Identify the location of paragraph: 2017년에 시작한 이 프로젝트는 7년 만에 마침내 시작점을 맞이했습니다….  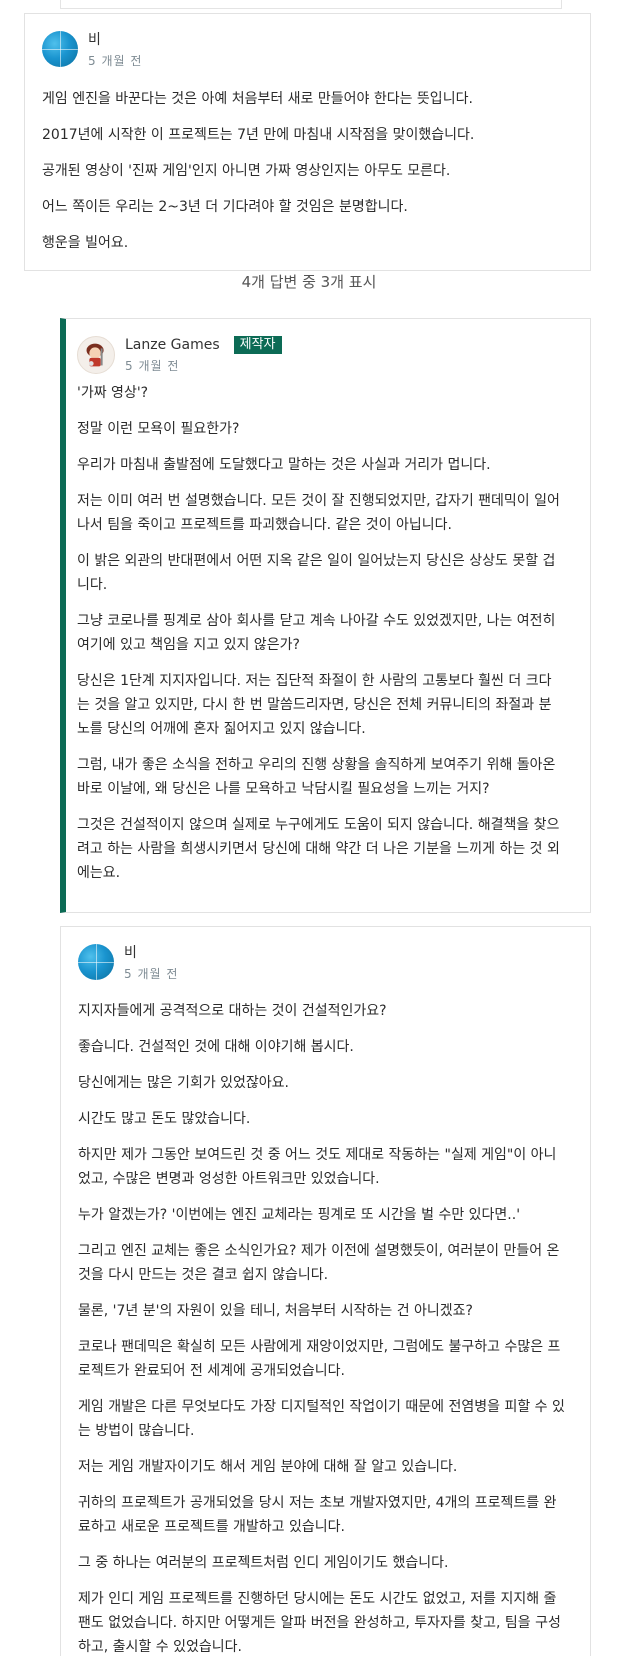
(258, 135).